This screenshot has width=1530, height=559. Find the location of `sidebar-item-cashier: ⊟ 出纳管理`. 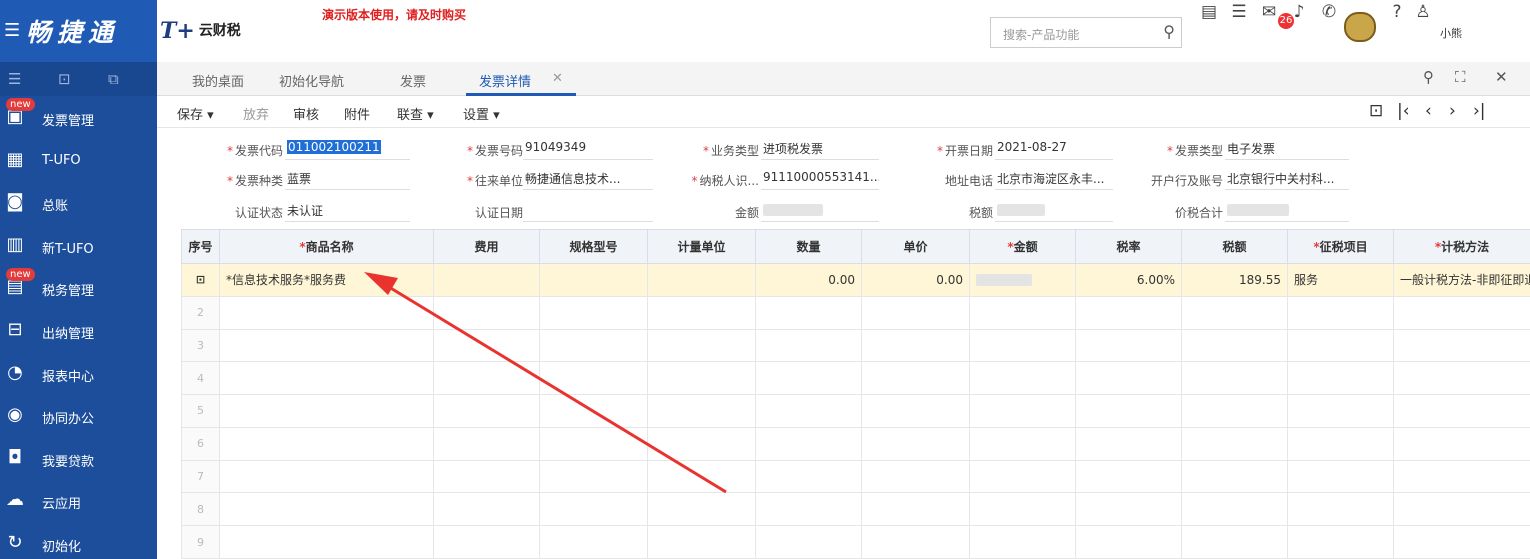

sidebar-item-cashier: ⊟ 出纳管理 is located at coordinates (78, 330).